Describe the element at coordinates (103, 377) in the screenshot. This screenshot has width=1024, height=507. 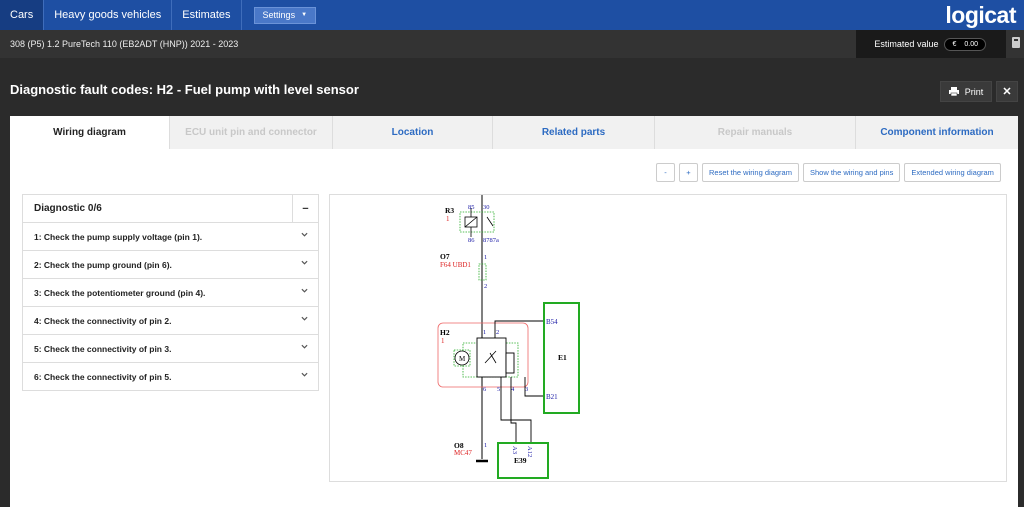
I see `step-label: 6: Check the connectivity of pin 5.` at that location.